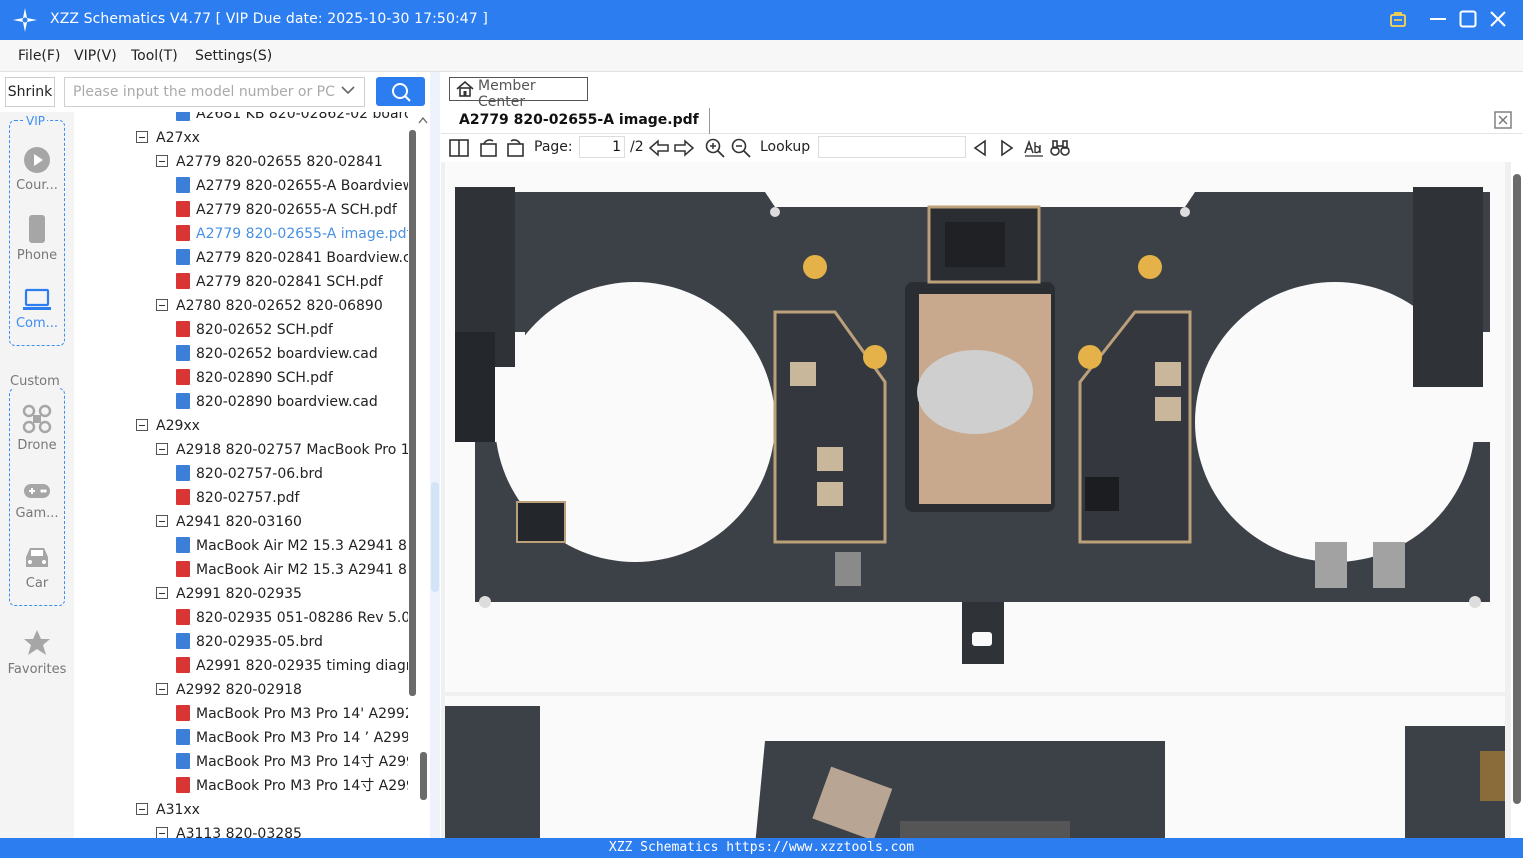  I want to click on tree-file-node: A2779 820-02841 Boardview.cad, so click(292, 258).